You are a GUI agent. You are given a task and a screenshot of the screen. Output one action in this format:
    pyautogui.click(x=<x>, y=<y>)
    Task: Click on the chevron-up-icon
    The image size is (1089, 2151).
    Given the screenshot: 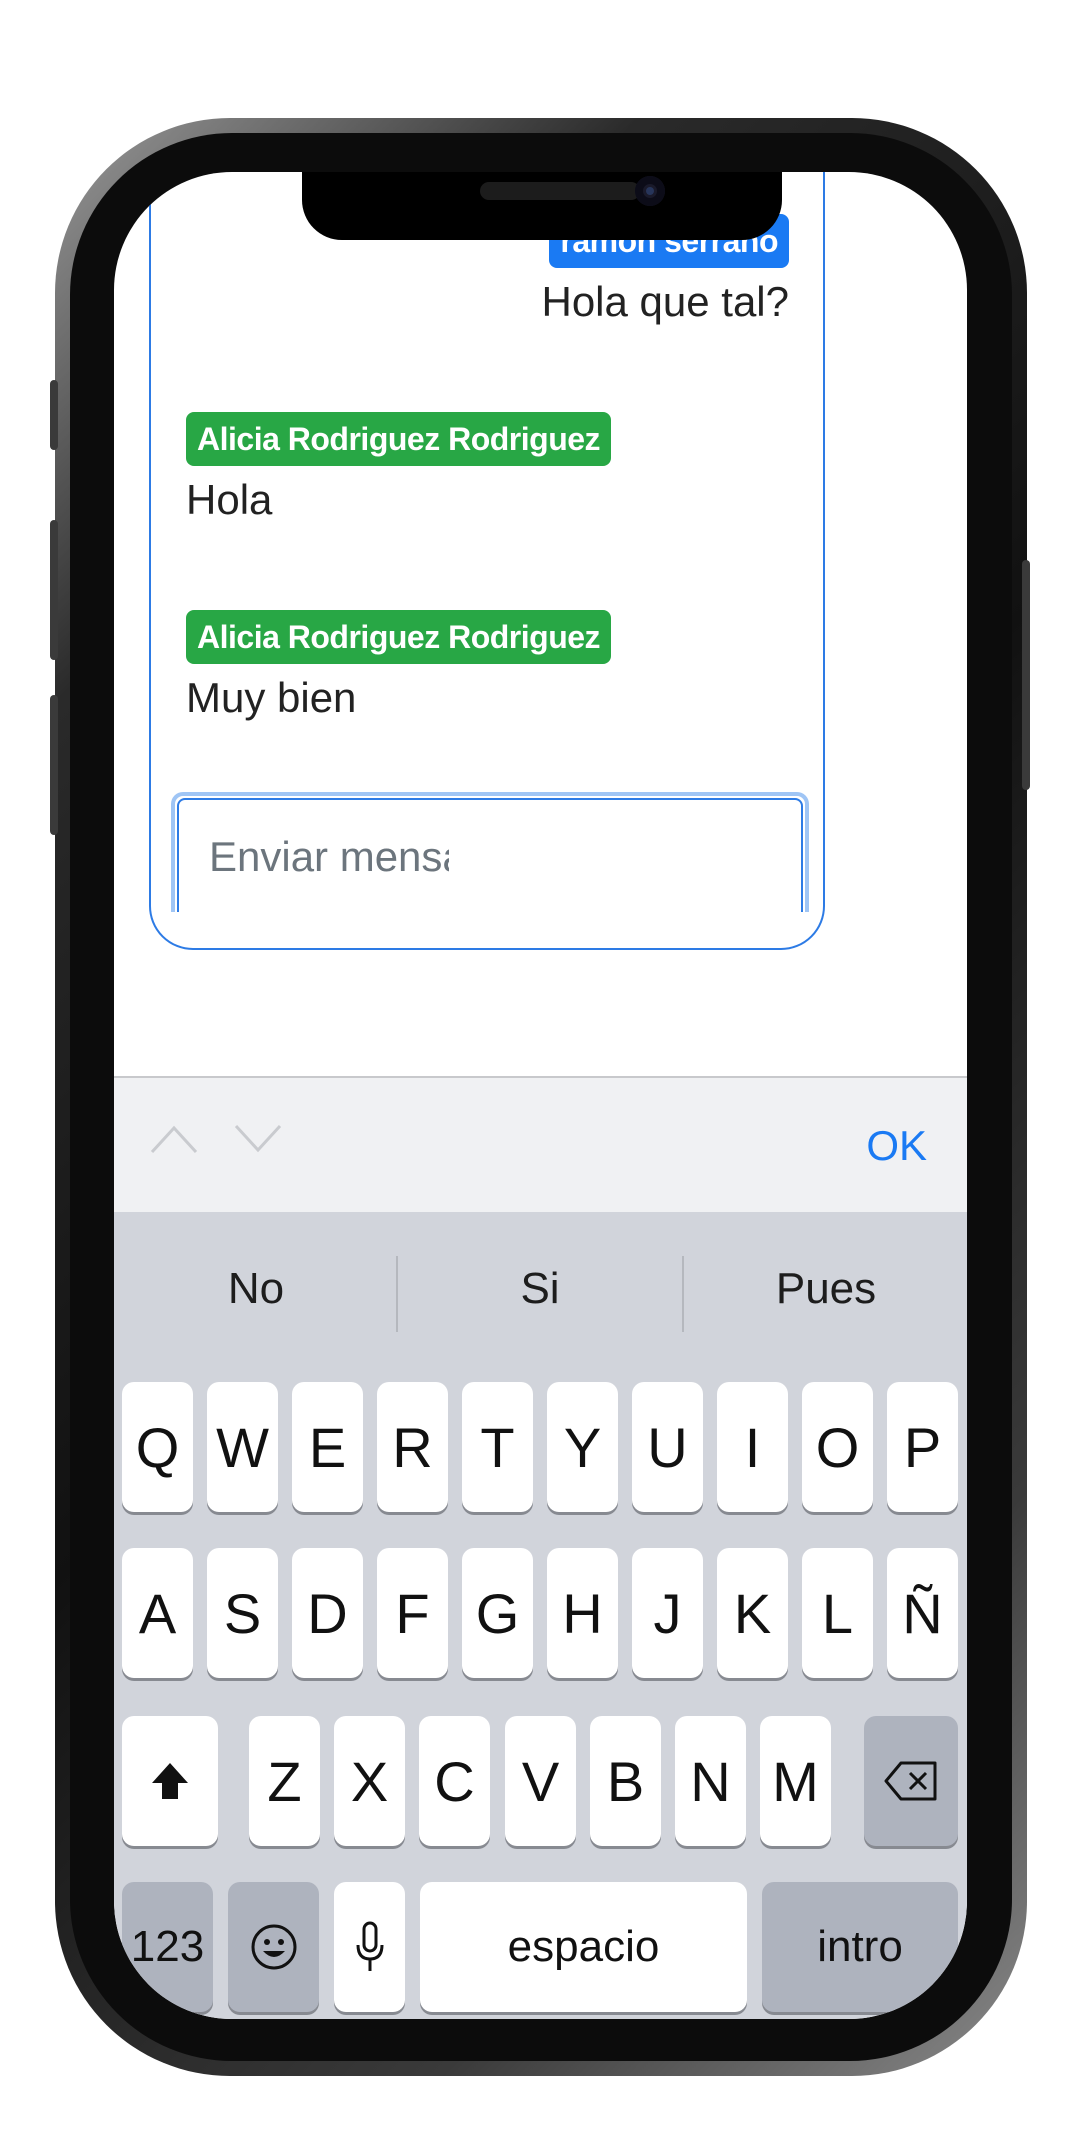 What is the action you would take?
    pyautogui.click(x=173, y=1138)
    